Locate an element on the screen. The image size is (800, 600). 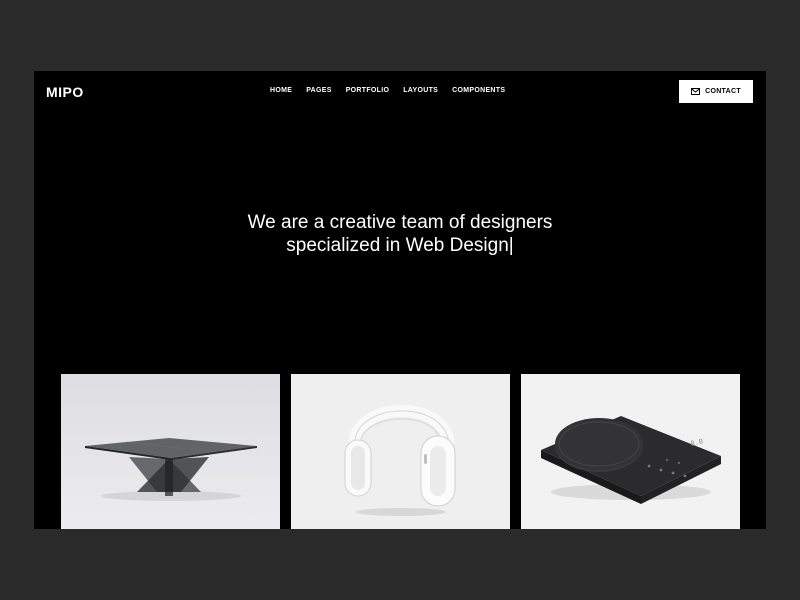
glass-coffee-table-image is located at coordinates (170, 451).